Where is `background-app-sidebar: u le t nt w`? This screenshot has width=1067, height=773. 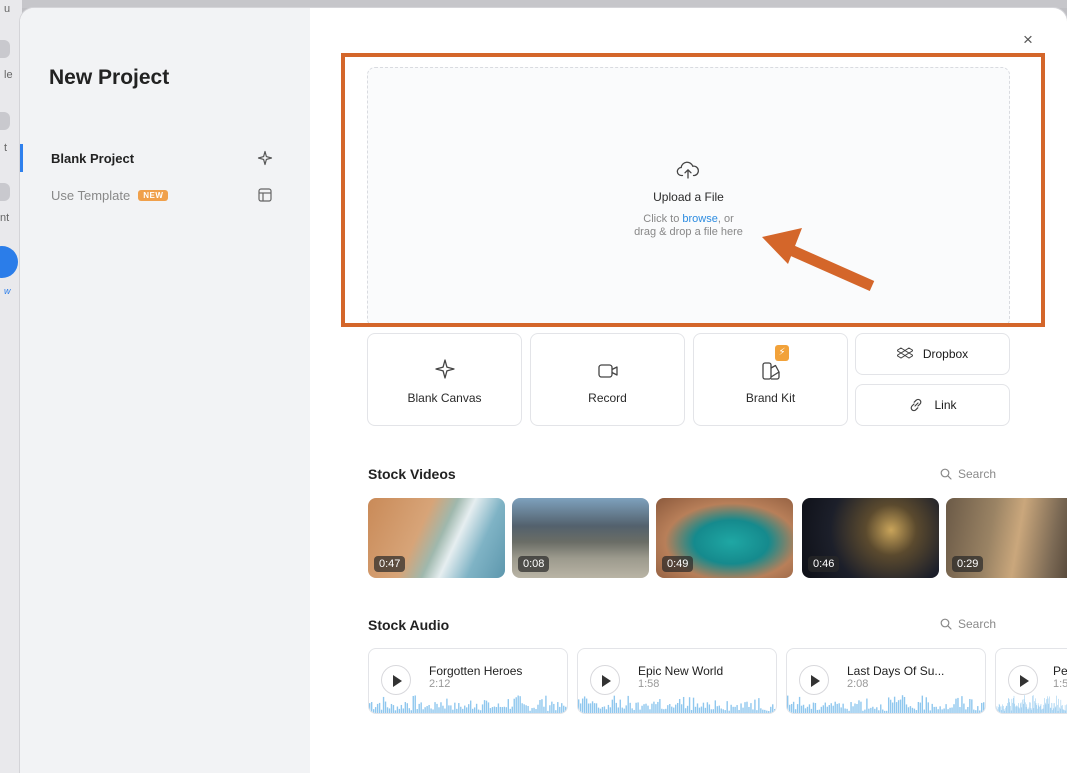 background-app-sidebar: u le t nt w is located at coordinates (11, 386).